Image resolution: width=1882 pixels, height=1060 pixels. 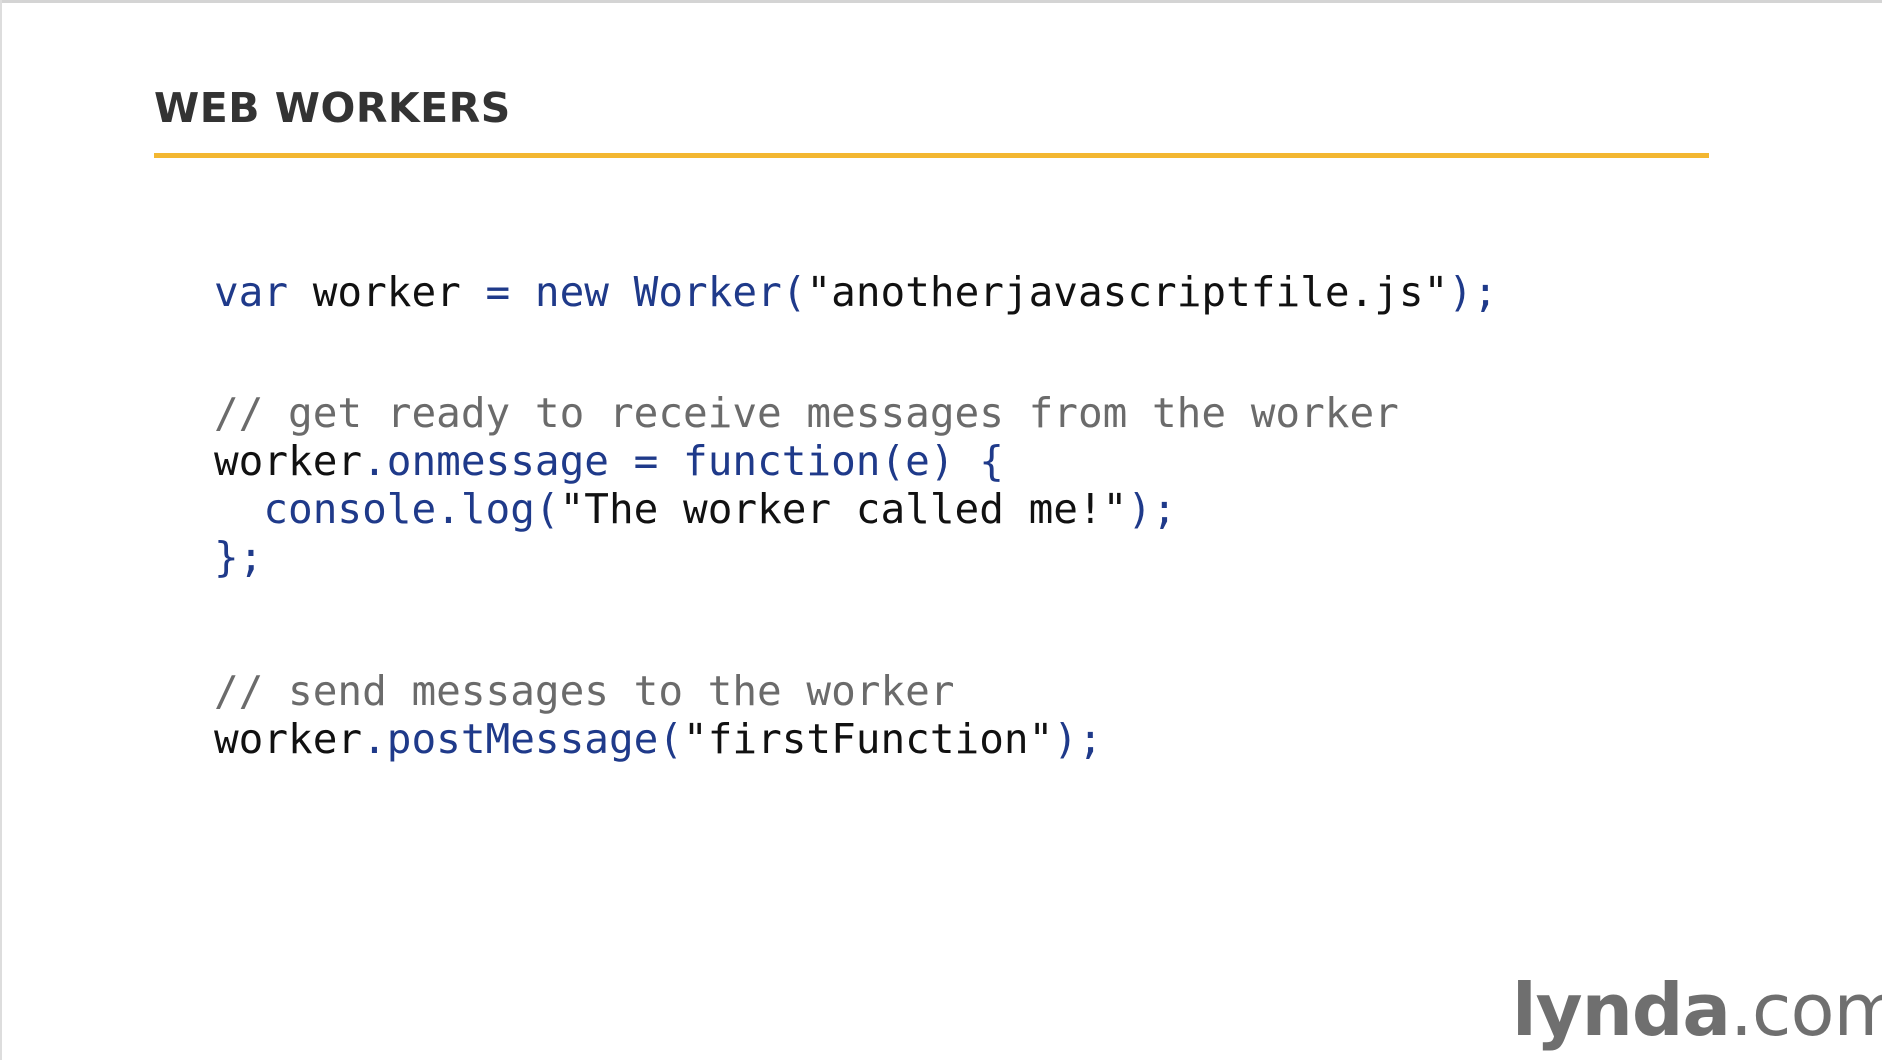 What do you see at coordinates (523, 739) in the screenshot?
I see `call-postmessage: .postMessage(` at bounding box center [523, 739].